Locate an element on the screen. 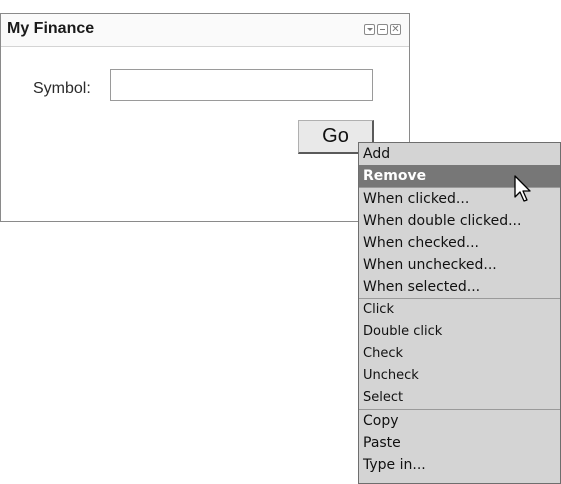 The image size is (561, 484). symbol-input is located at coordinates (241, 85).